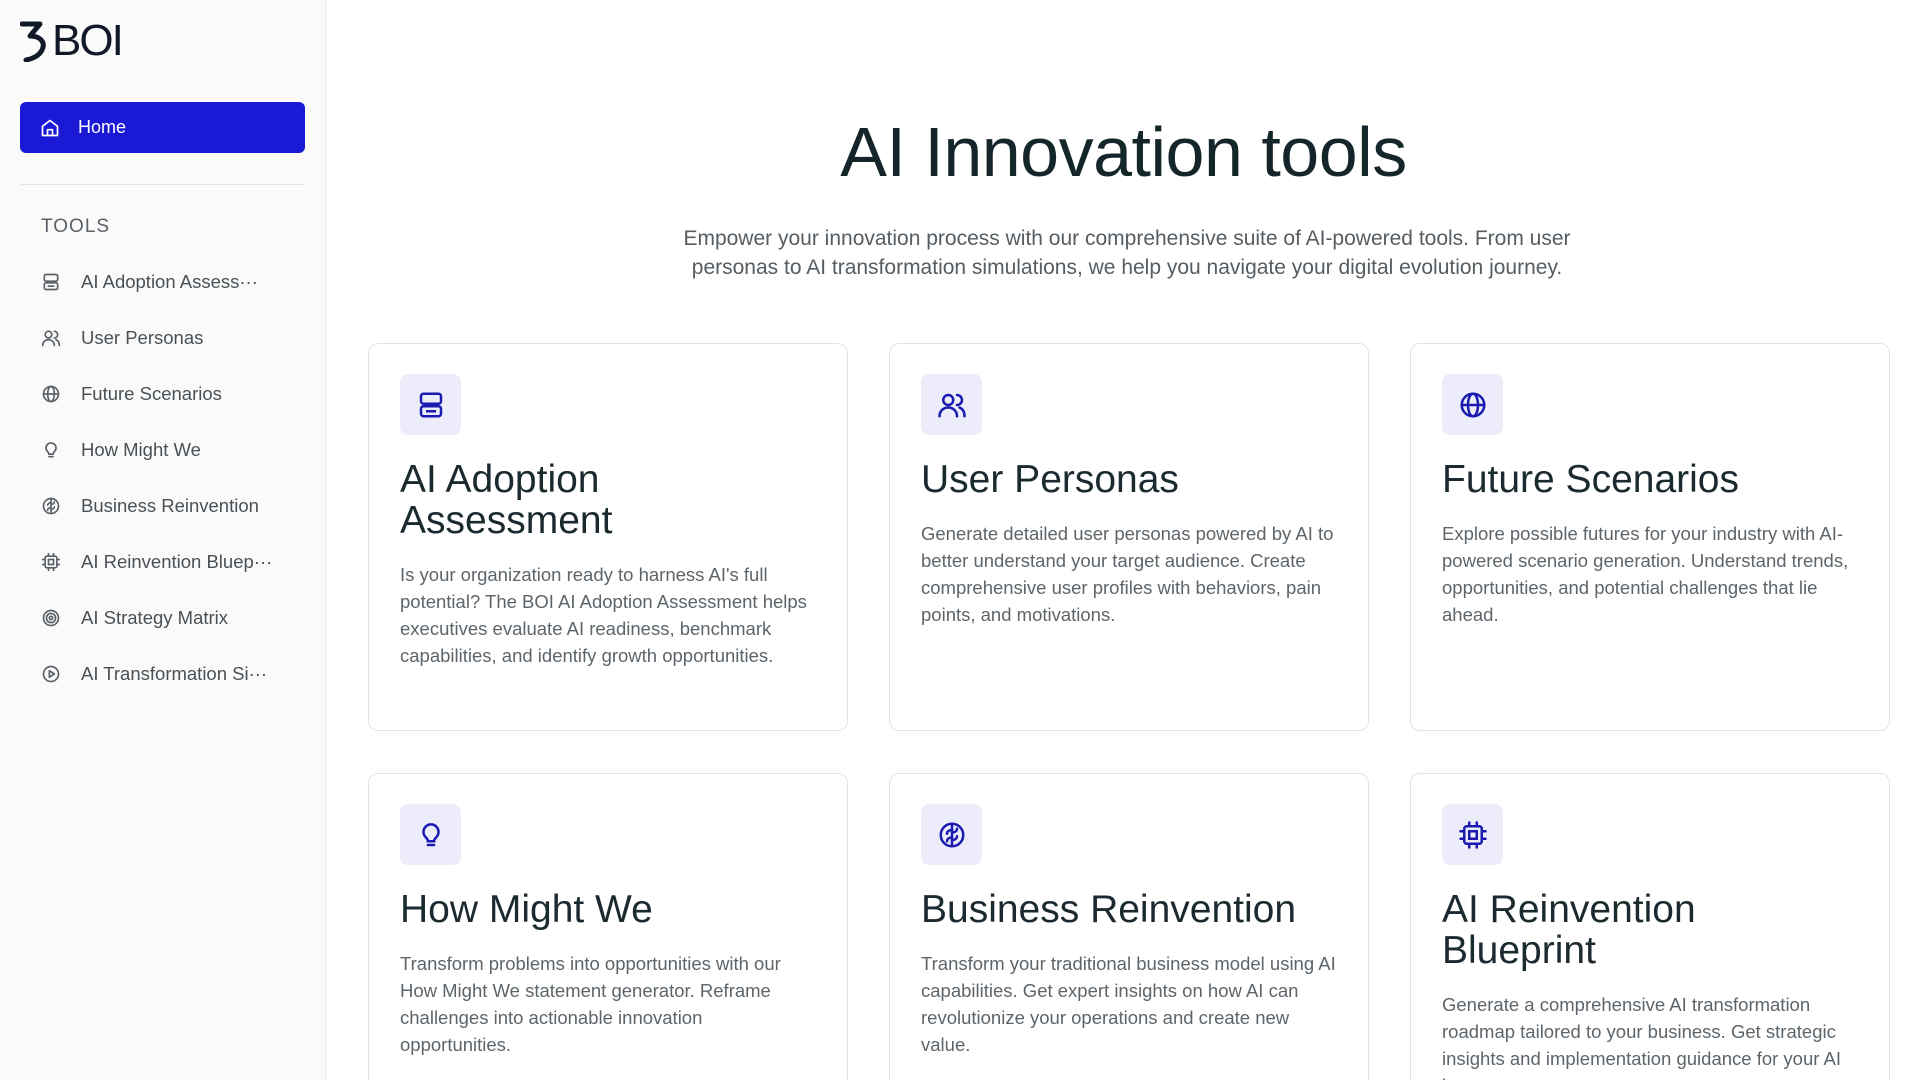 The image size is (1920, 1080). I want to click on sidebar-item-label: AI Reinvention Bluep···, so click(177, 561).